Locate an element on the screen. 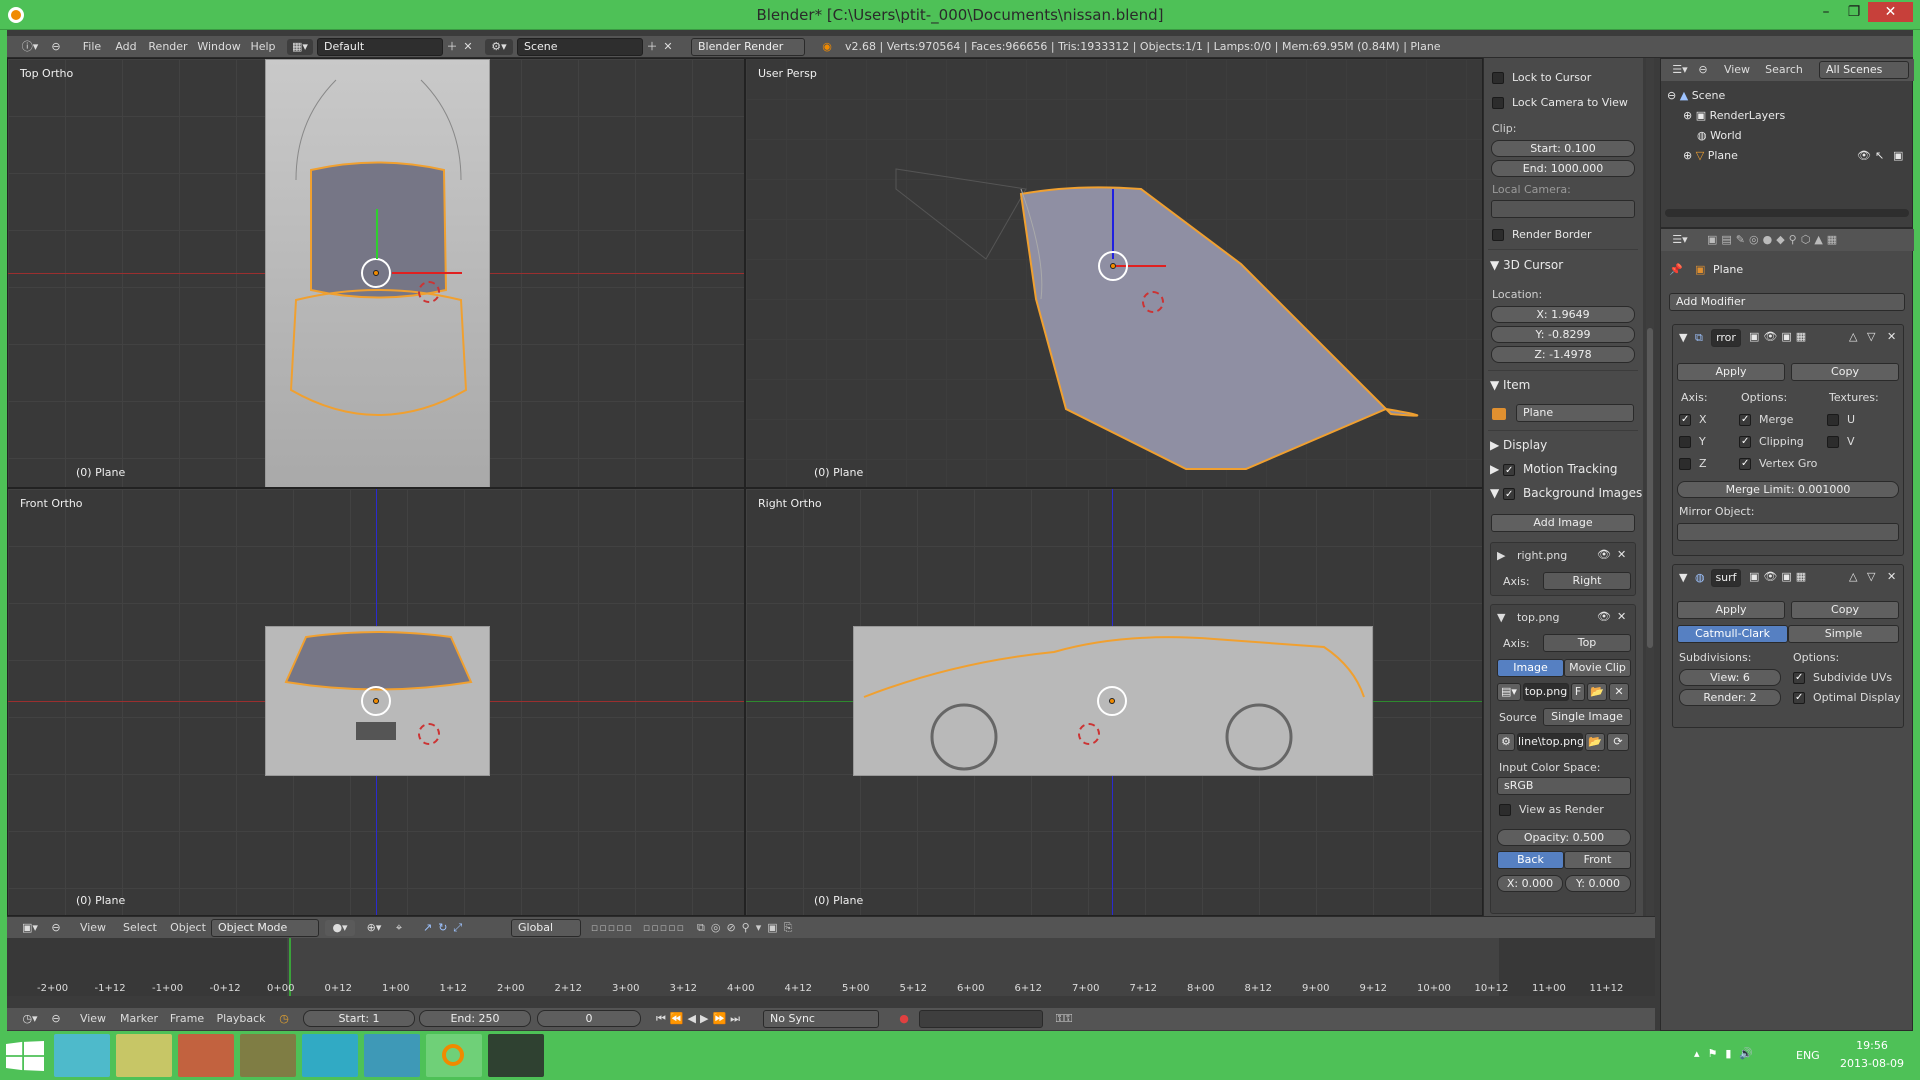 The width and height of the screenshot is (1920, 1080). add-scene-icon: ＋ is located at coordinates (652, 47).